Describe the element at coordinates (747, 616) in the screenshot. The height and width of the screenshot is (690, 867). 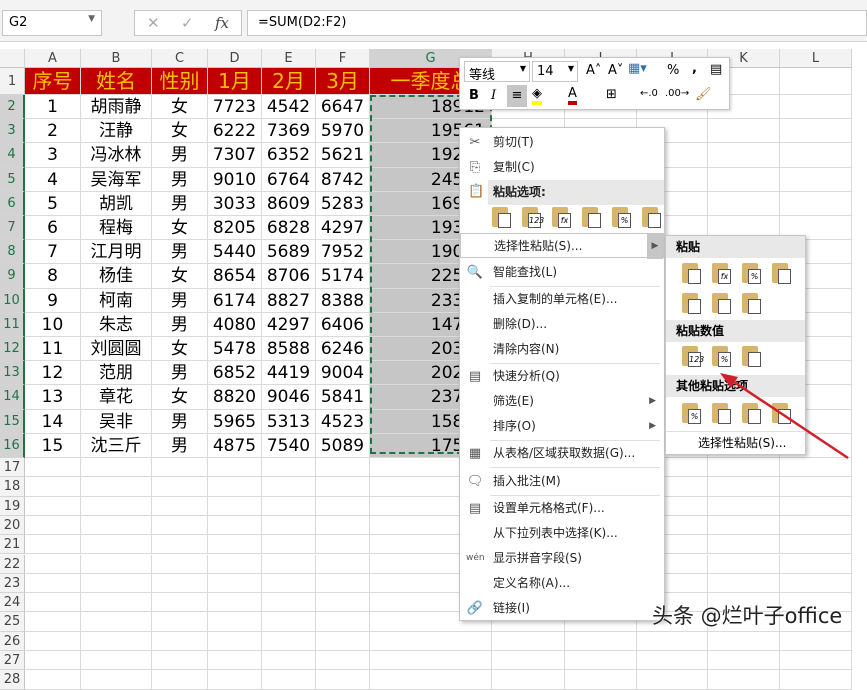
I see `watermark: 头条 @烂叶子office` at that location.